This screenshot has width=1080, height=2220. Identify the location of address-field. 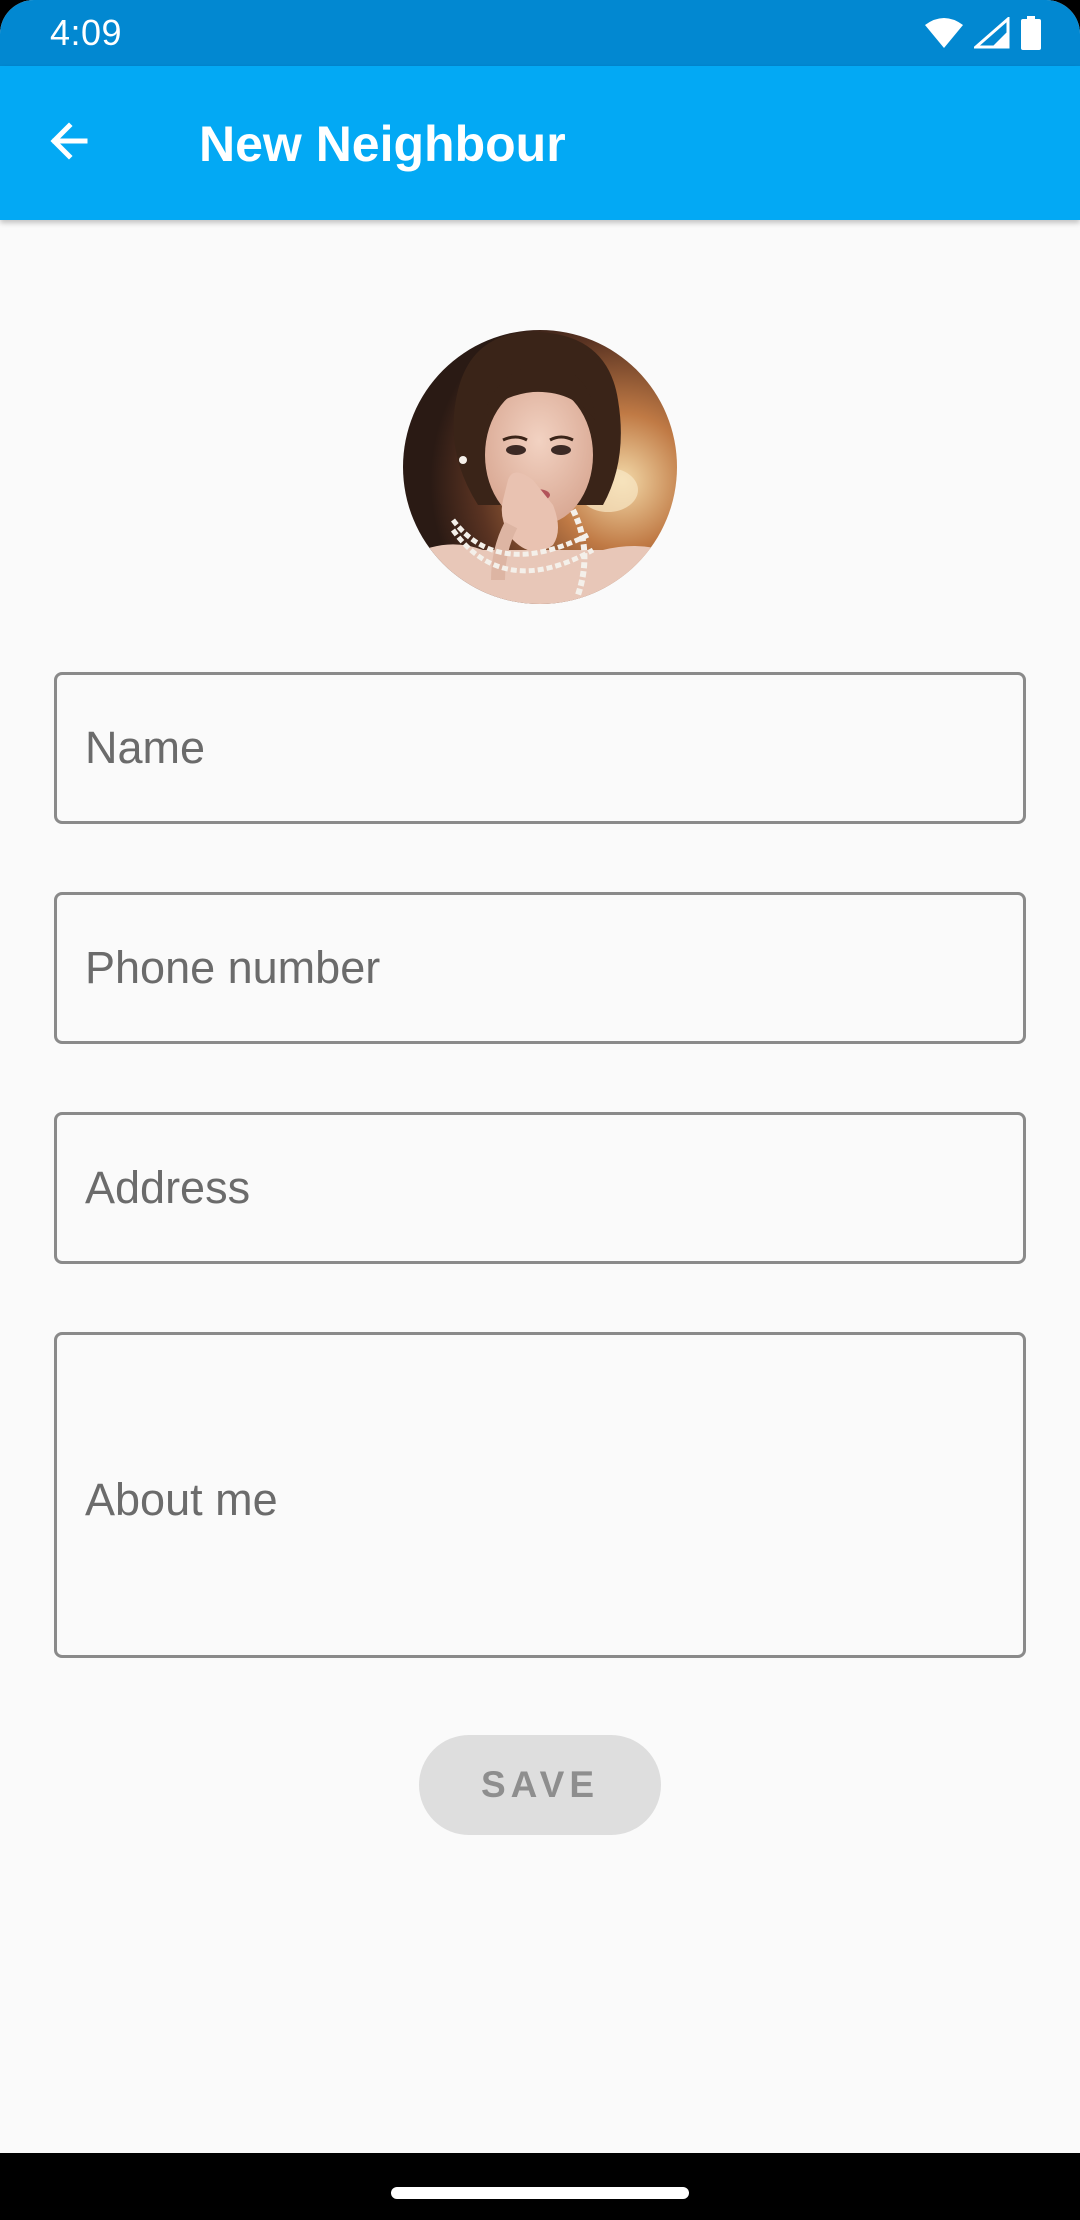
(540, 1188).